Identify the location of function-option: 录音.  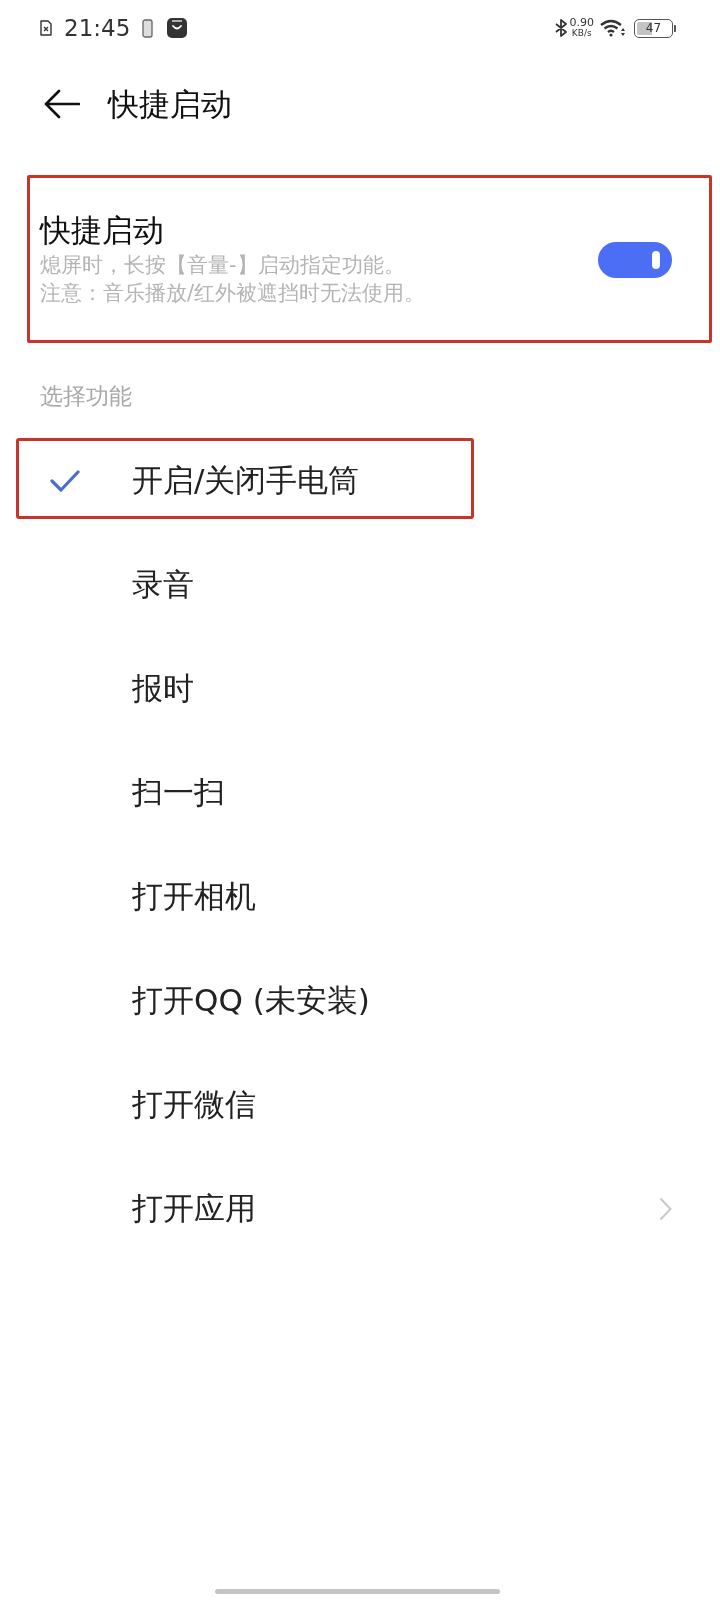
(360, 585).